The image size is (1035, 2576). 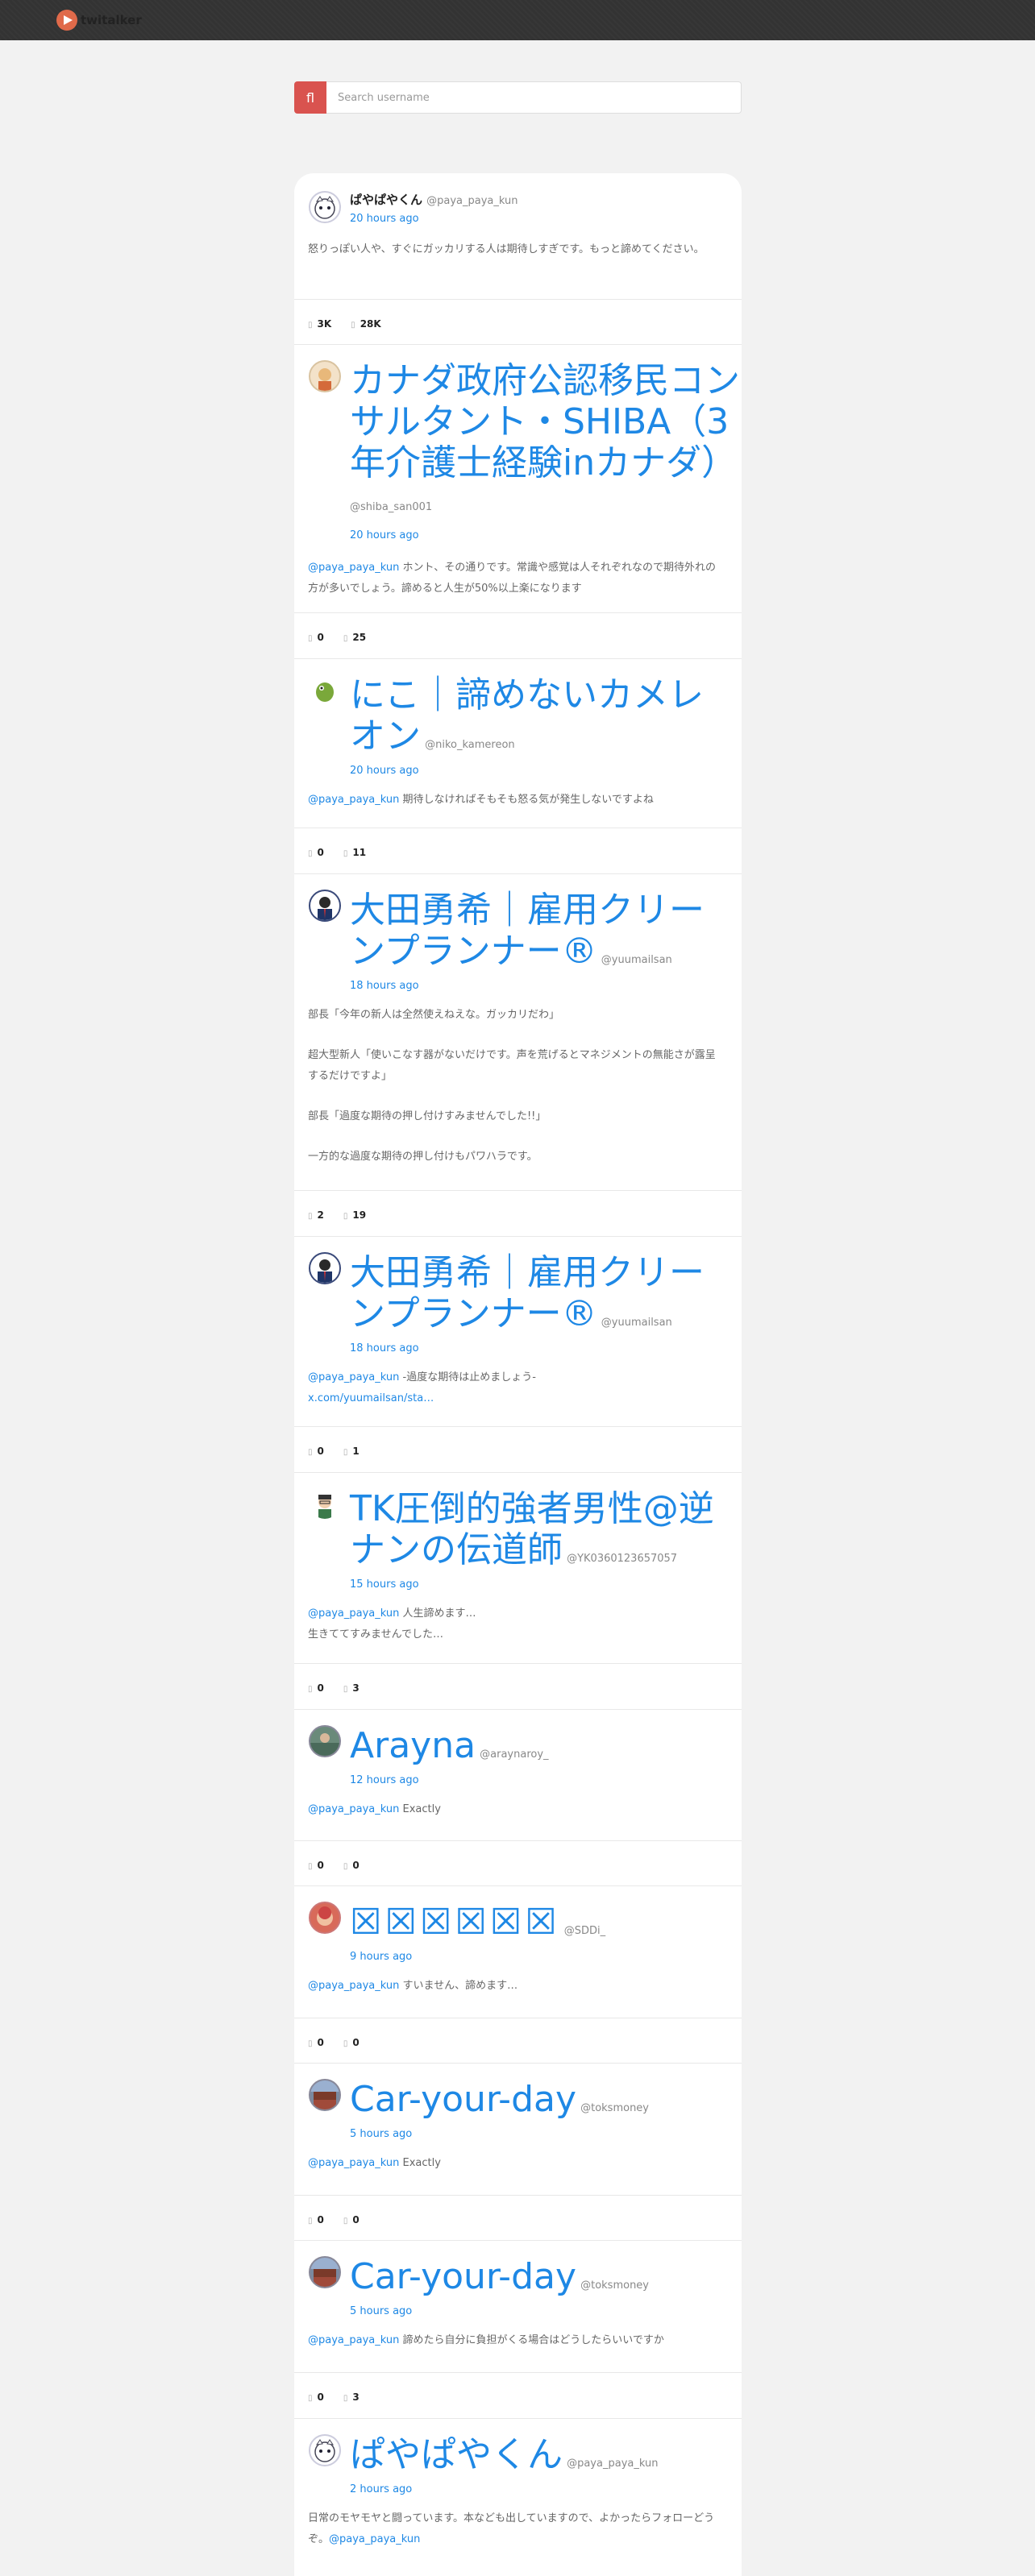 What do you see at coordinates (316, 1215) in the screenshot?
I see `retweet-count: ▯ 2` at bounding box center [316, 1215].